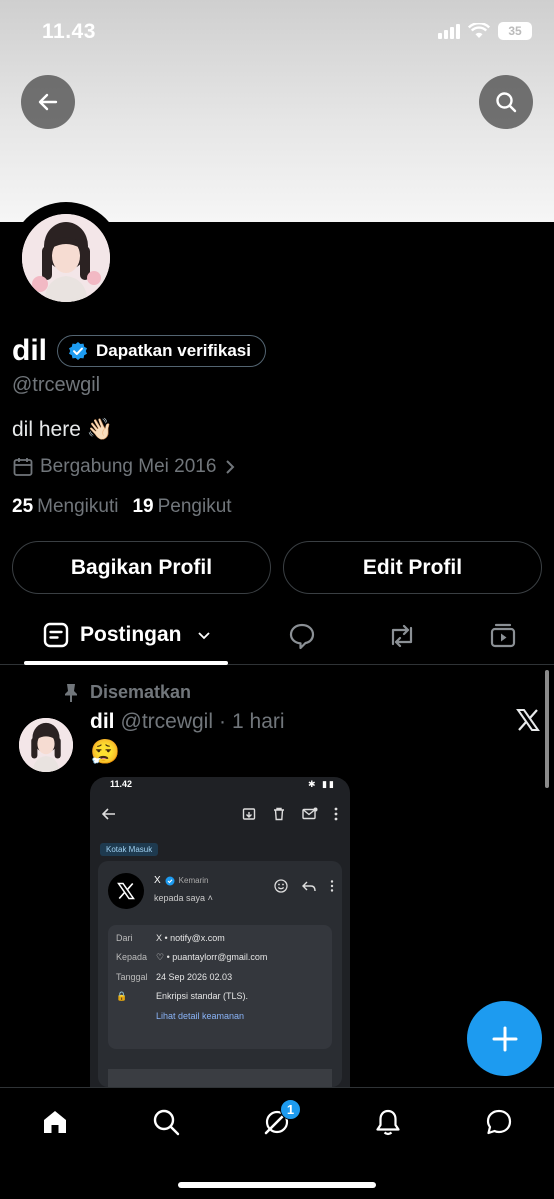 The width and height of the screenshot is (554, 1199). Describe the element at coordinates (515, 31) in the screenshot. I see `battery-icon: 35` at that location.